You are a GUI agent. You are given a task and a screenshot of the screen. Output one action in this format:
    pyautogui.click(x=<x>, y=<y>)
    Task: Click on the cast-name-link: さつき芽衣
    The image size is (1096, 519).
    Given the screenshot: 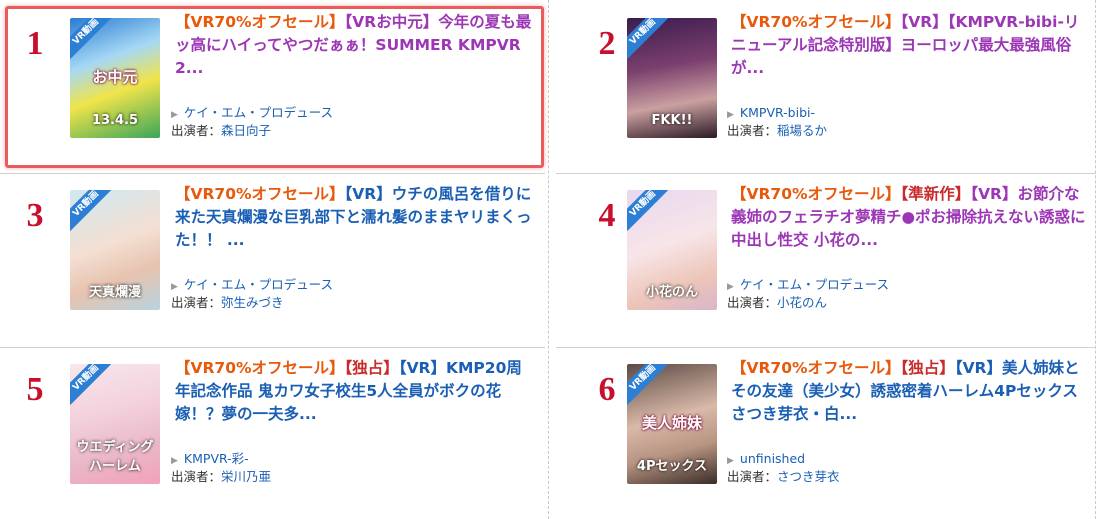 What is the action you would take?
    pyautogui.click(x=808, y=476)
    